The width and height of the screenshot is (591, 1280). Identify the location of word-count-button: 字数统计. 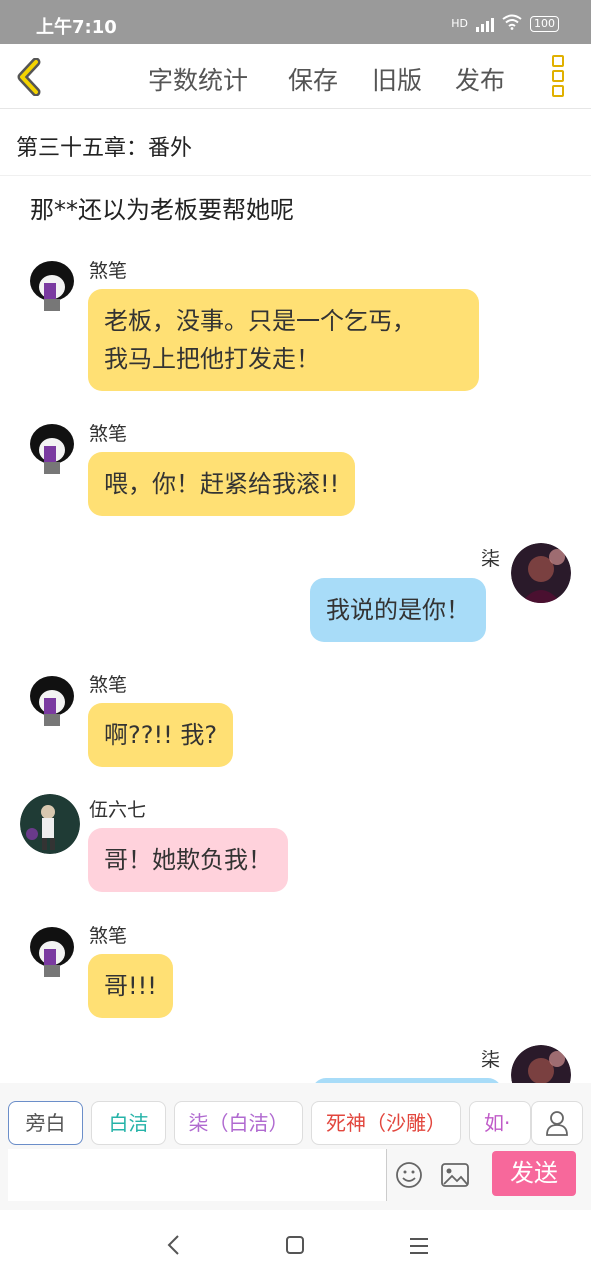
(198, 79).